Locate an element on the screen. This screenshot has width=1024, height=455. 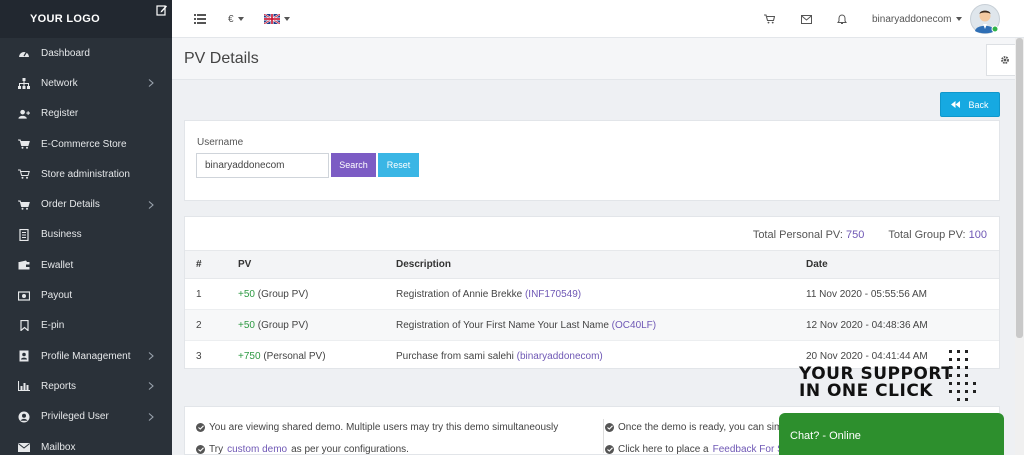
user-dropdown: binaryaddonecom is located at coordinates (917, 19).